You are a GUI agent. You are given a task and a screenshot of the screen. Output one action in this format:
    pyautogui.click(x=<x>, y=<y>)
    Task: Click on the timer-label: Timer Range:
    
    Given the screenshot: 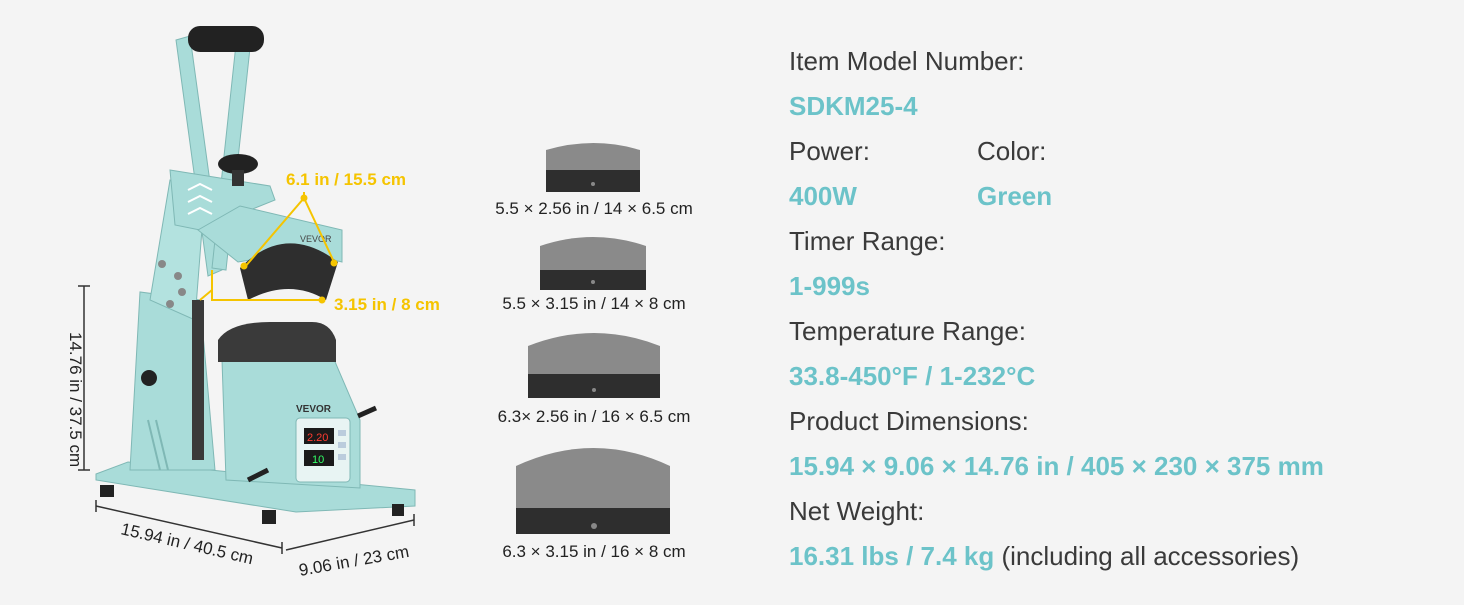 What is the action you would take?
    pyautogui.click(x=867, y=241)
    